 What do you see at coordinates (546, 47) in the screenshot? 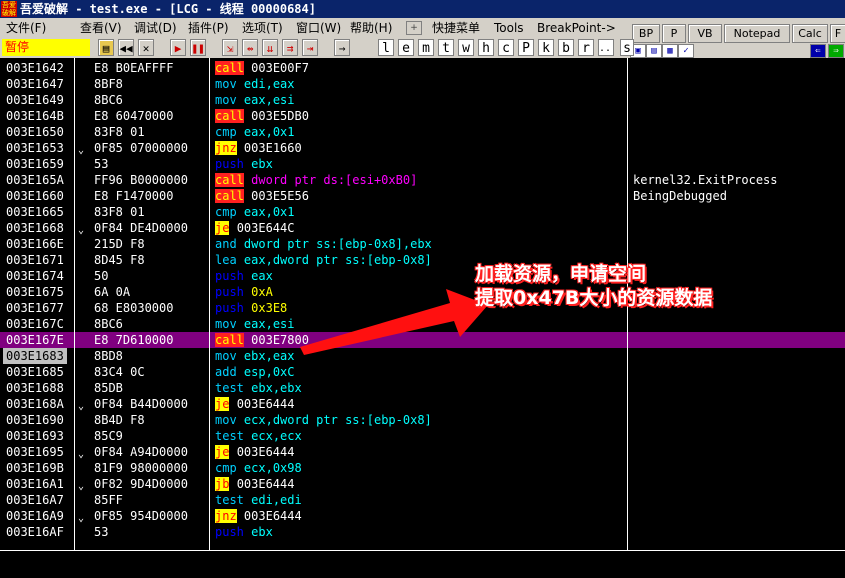
I see `call-stack-button: k` at bounding box center [546, 47].